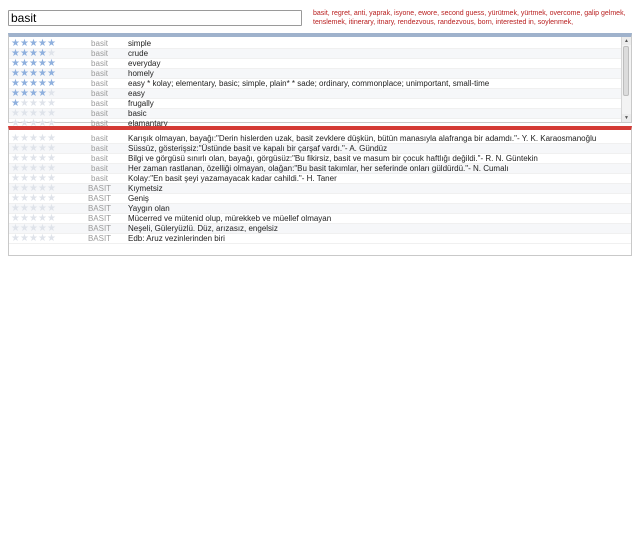  I want to click on result-row: ★ ★ ★ ★ ★ BASIT Edb: Aruz vezinlerinden biri, so click(320, 239).